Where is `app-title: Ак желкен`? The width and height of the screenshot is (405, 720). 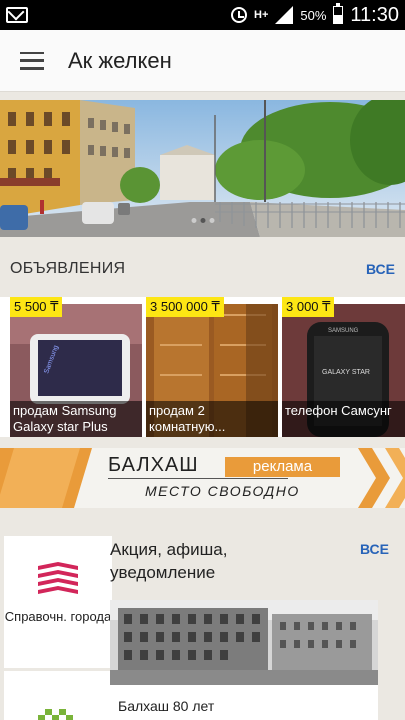 app-title: Ак желкен is located at coordinates (120, 60).